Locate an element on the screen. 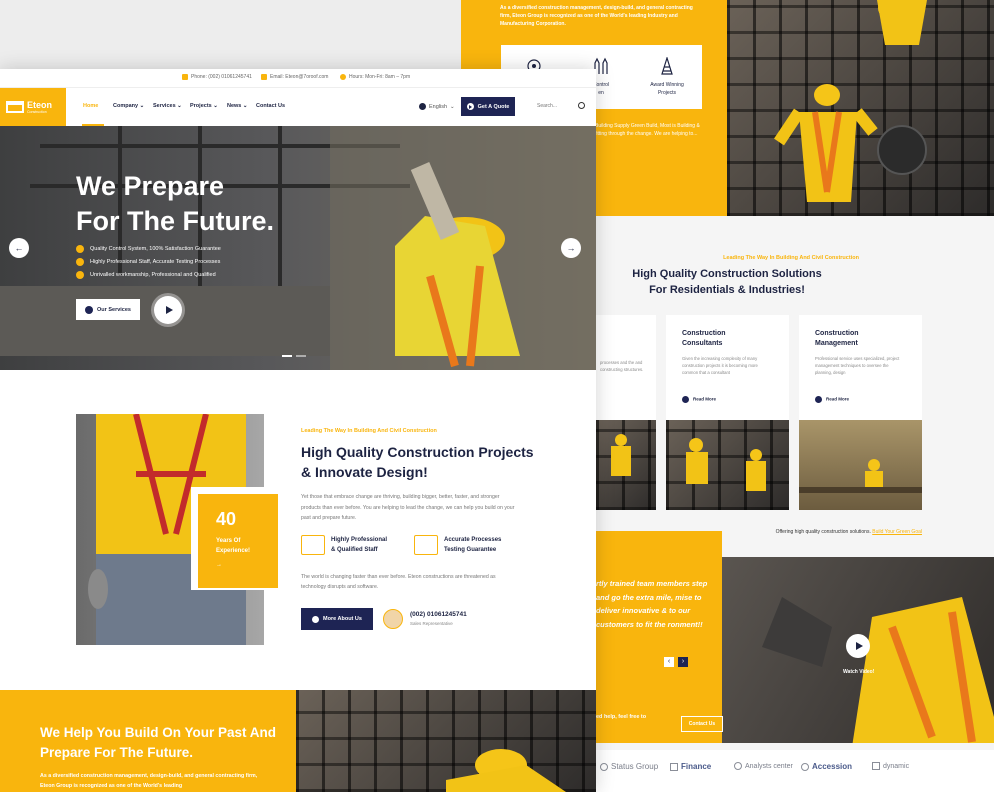 The height and width of the screenshot is (792, 994). nav-company: Company ⌄ is located at coordinates (128, 106).